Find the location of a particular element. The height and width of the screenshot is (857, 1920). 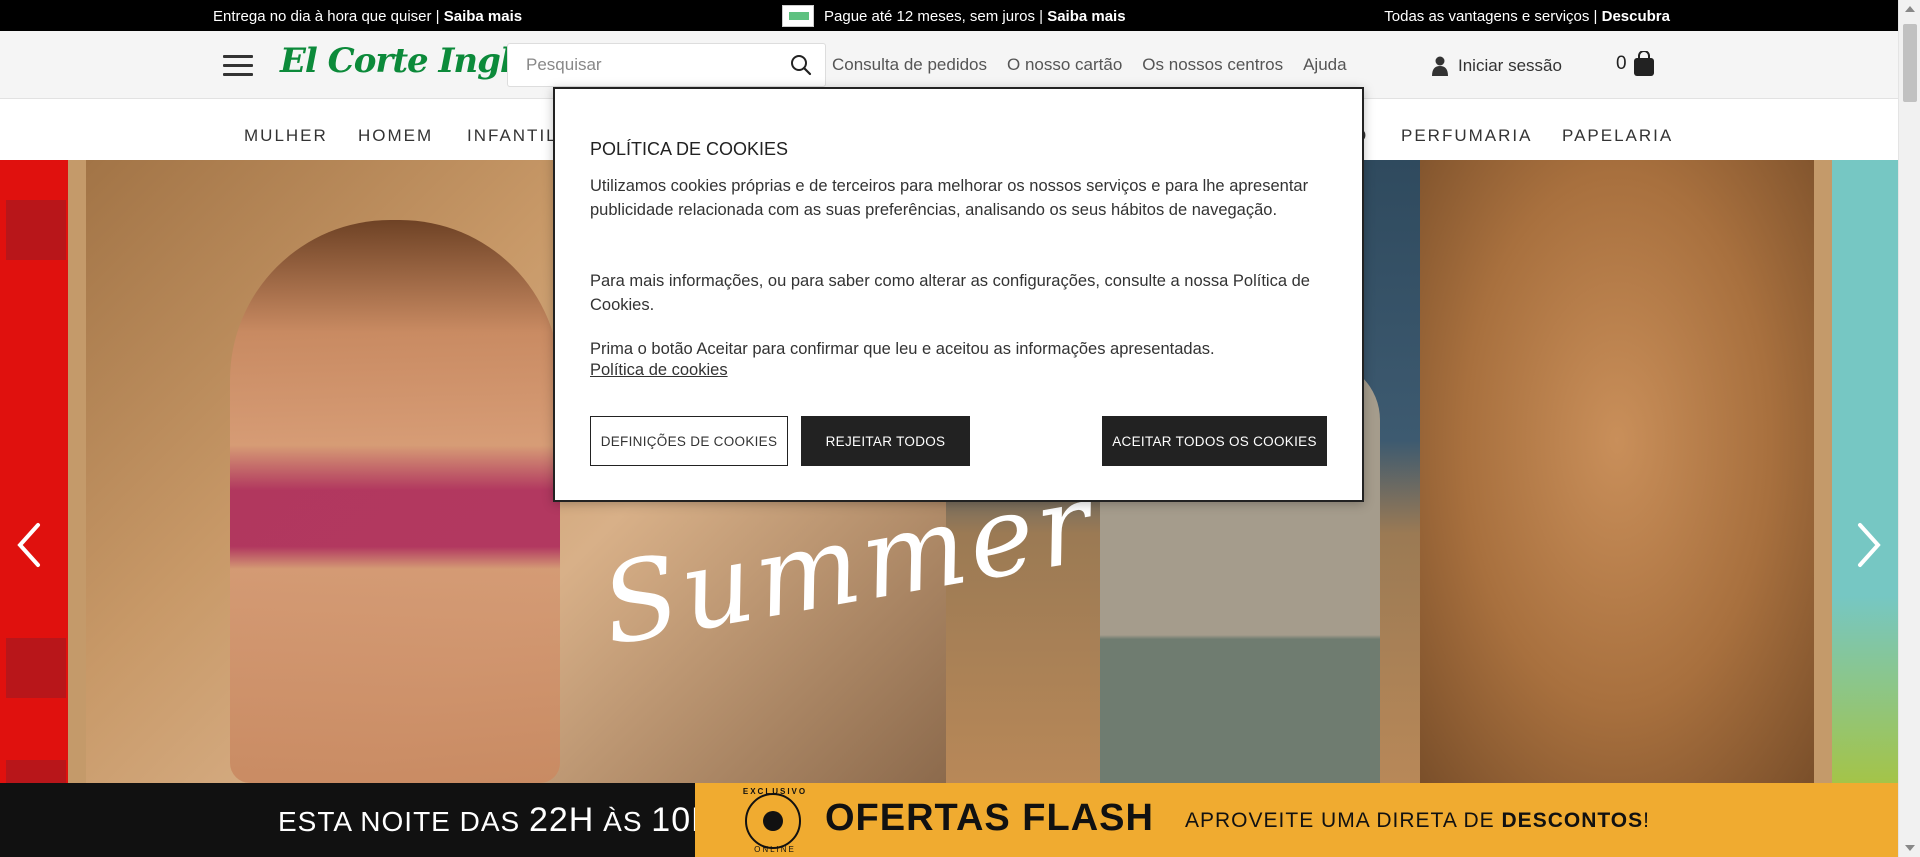

flash-time-mid: ÀS is located at coordinates (623, 821).